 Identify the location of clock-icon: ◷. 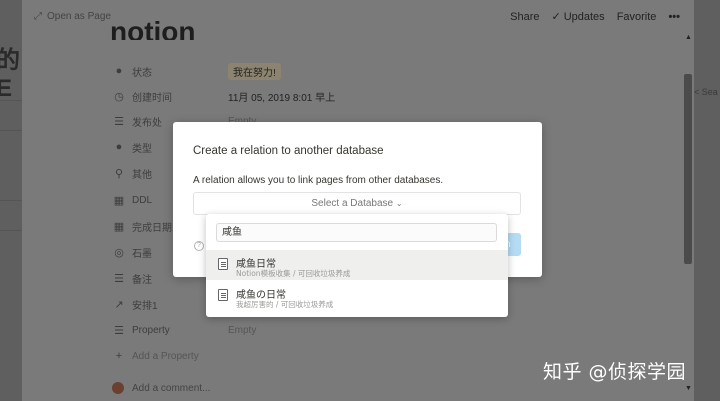
(119, 96).